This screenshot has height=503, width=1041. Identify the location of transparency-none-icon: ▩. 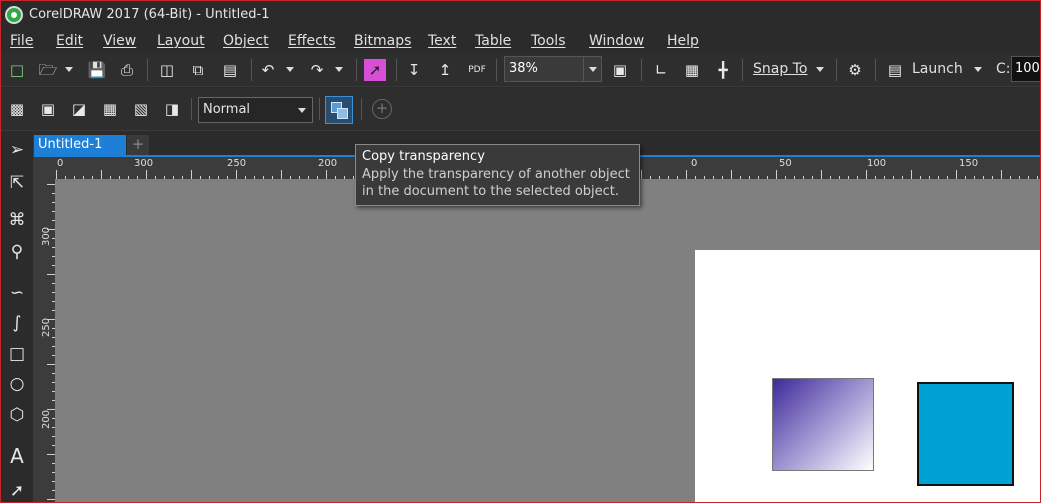
(17, 109).